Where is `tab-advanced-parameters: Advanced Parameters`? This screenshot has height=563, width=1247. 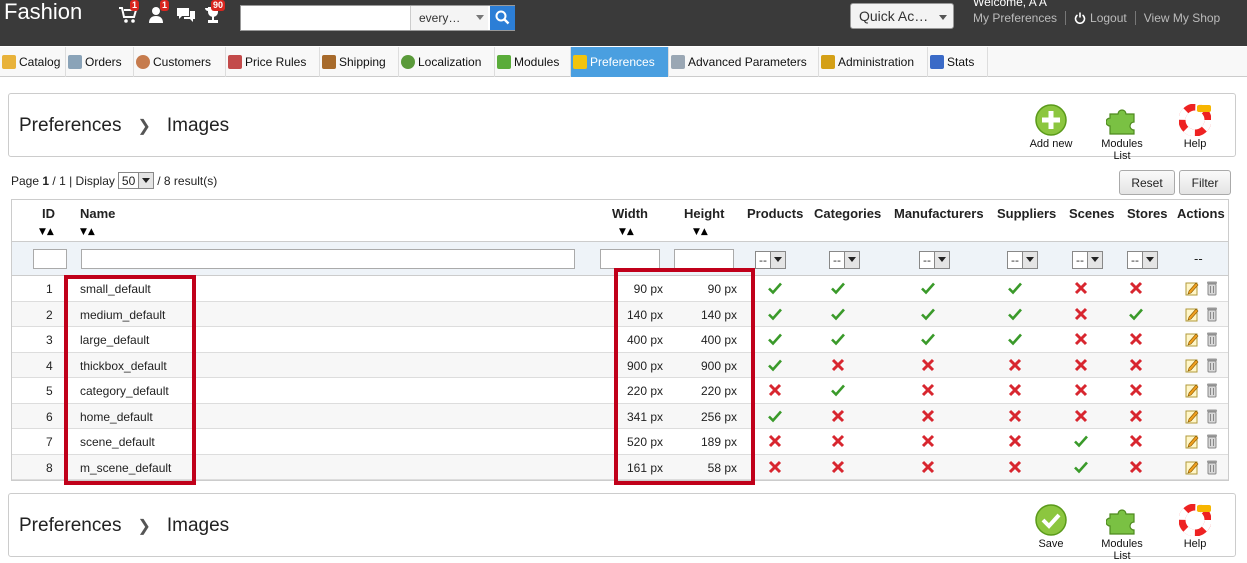
tab-advanced-parameters: Advanced Parameters is located at coordinates (744, 62).